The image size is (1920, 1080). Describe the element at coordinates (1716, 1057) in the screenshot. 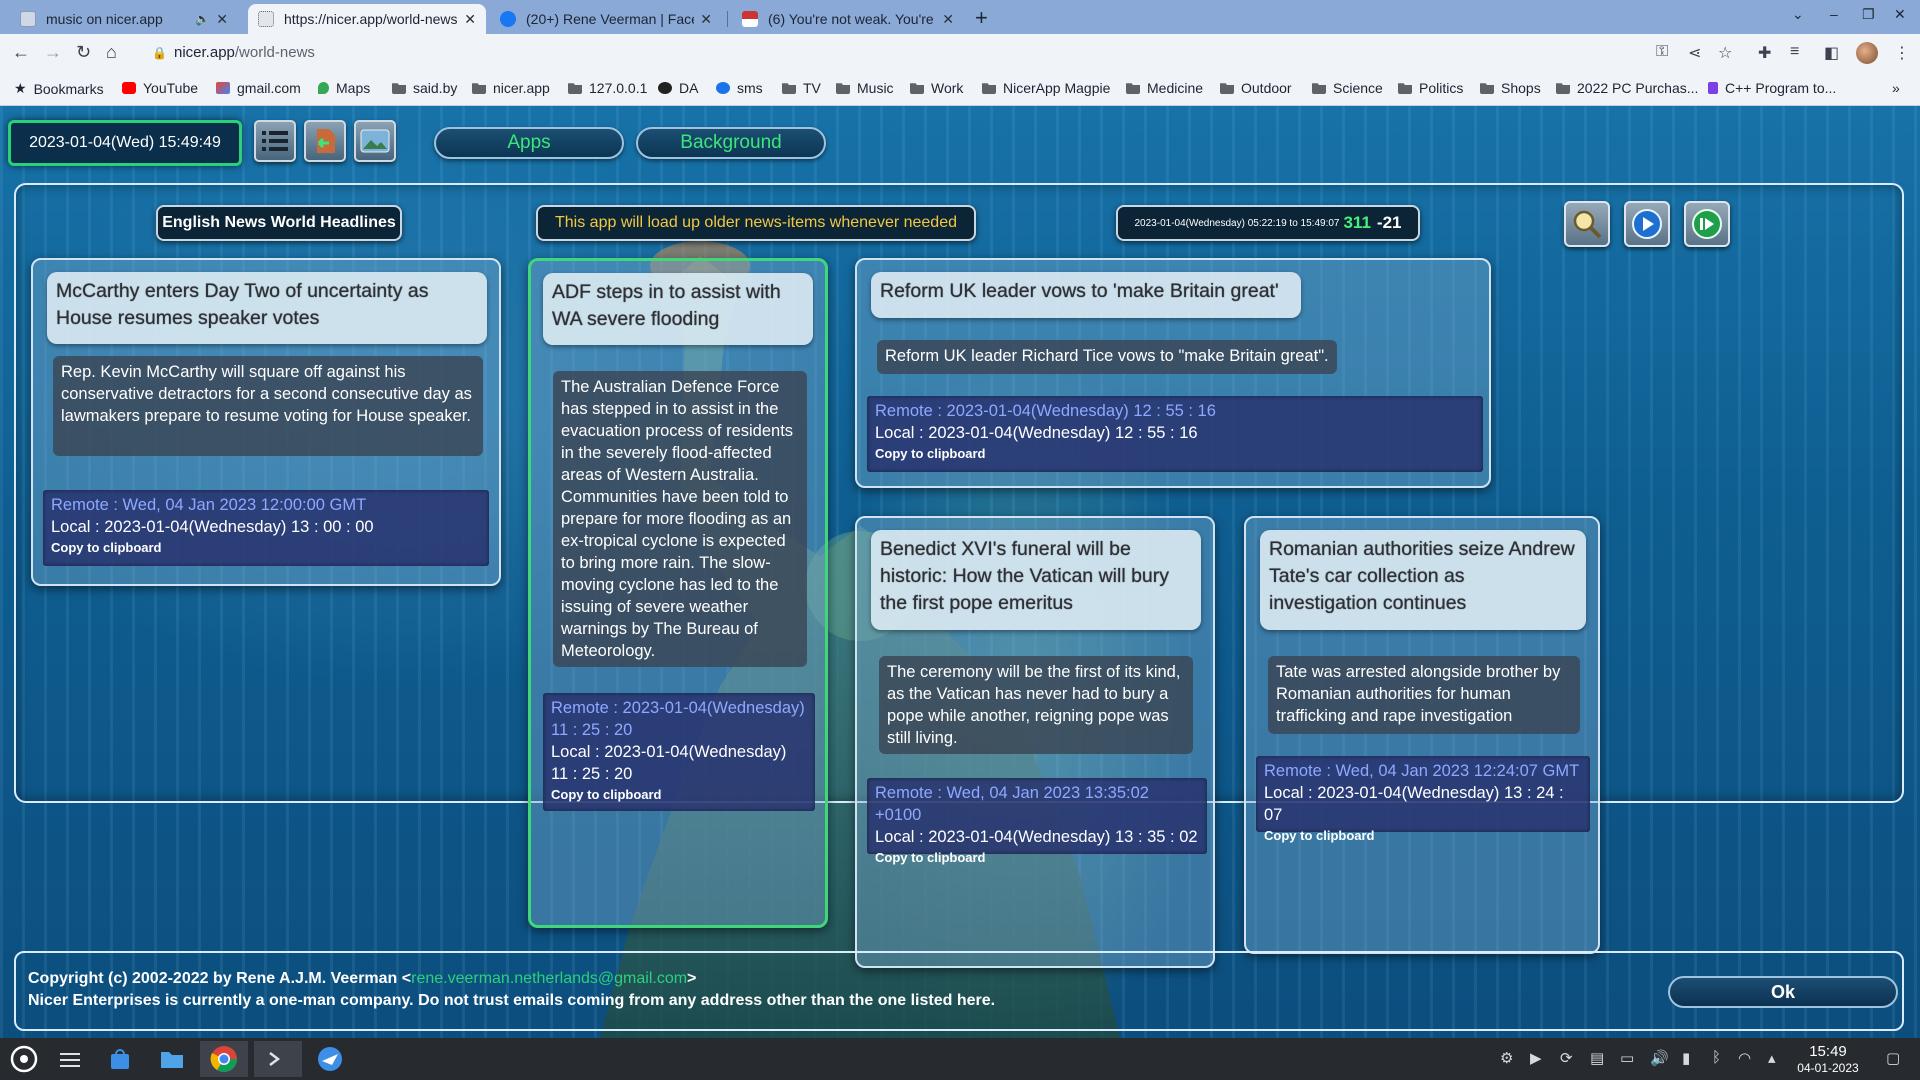

I see `bluetooth-icon: ᛒ` at that location.